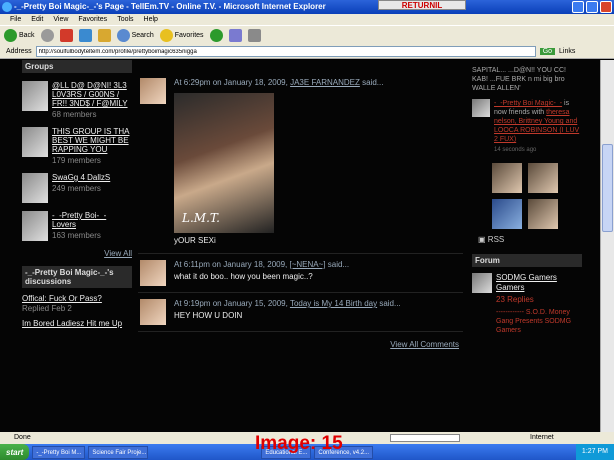  What do you see at coordinates (76, 235) in the screenshot?
I see `group-member-count: 163 members` at bounding box center [76, 235].